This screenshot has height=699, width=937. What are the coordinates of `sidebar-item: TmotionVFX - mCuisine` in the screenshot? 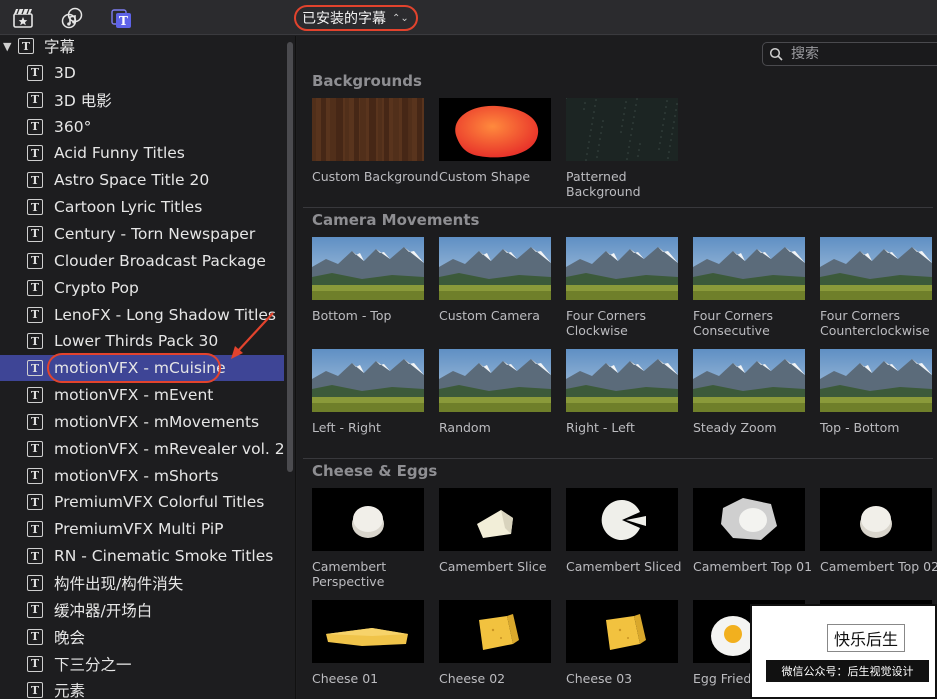 It's located at (142, 368).